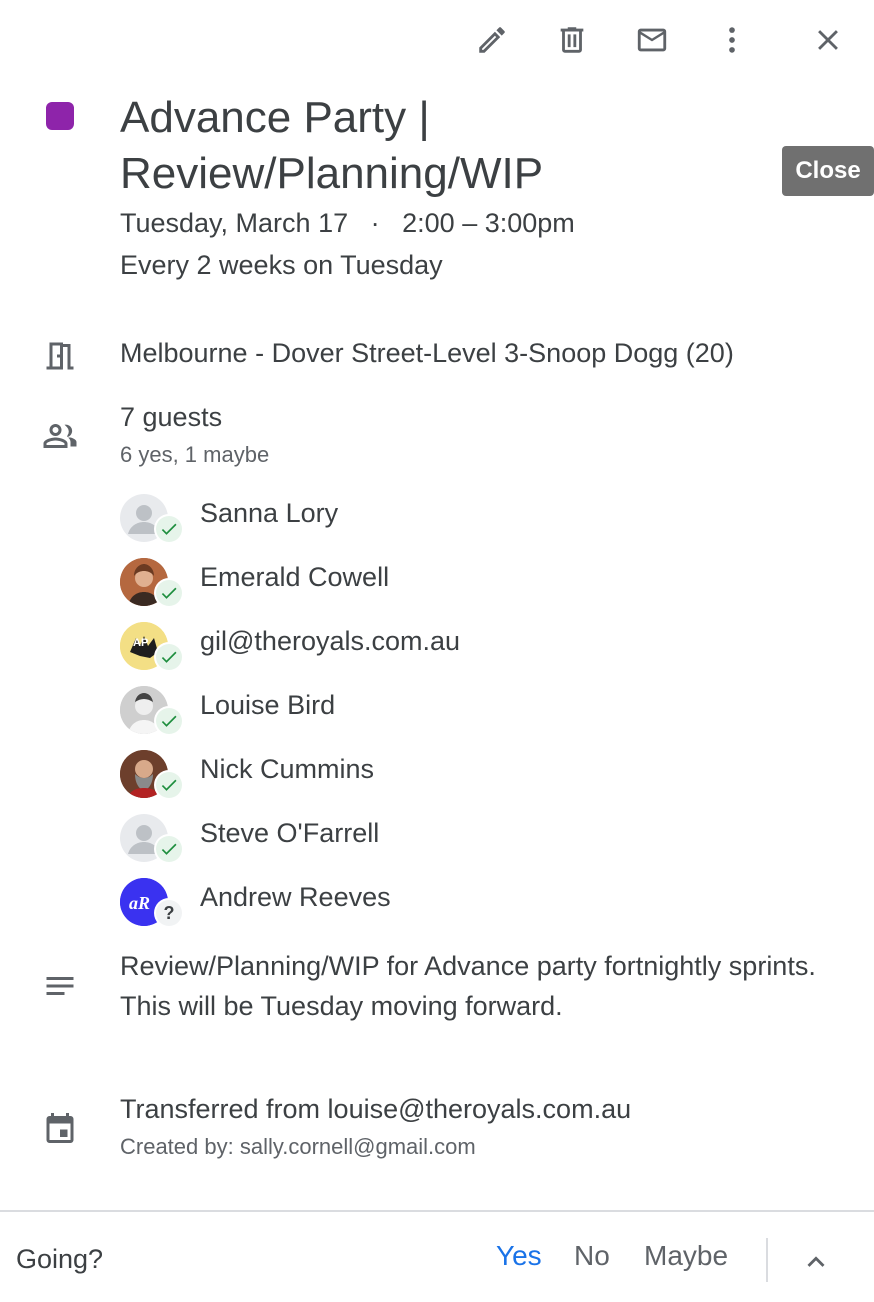 This screenshot has height=1302, width=874. What do you see at coordinates (60, 356) in the screenshot?
I see `room-icon` at bounding box center [60, 356].